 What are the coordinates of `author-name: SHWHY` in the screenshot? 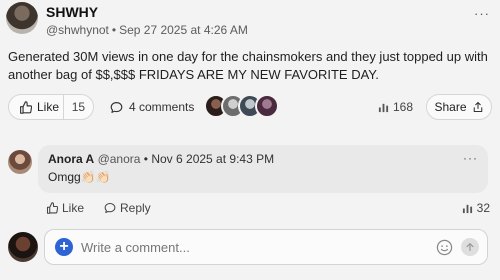 It's located at (147, 12).